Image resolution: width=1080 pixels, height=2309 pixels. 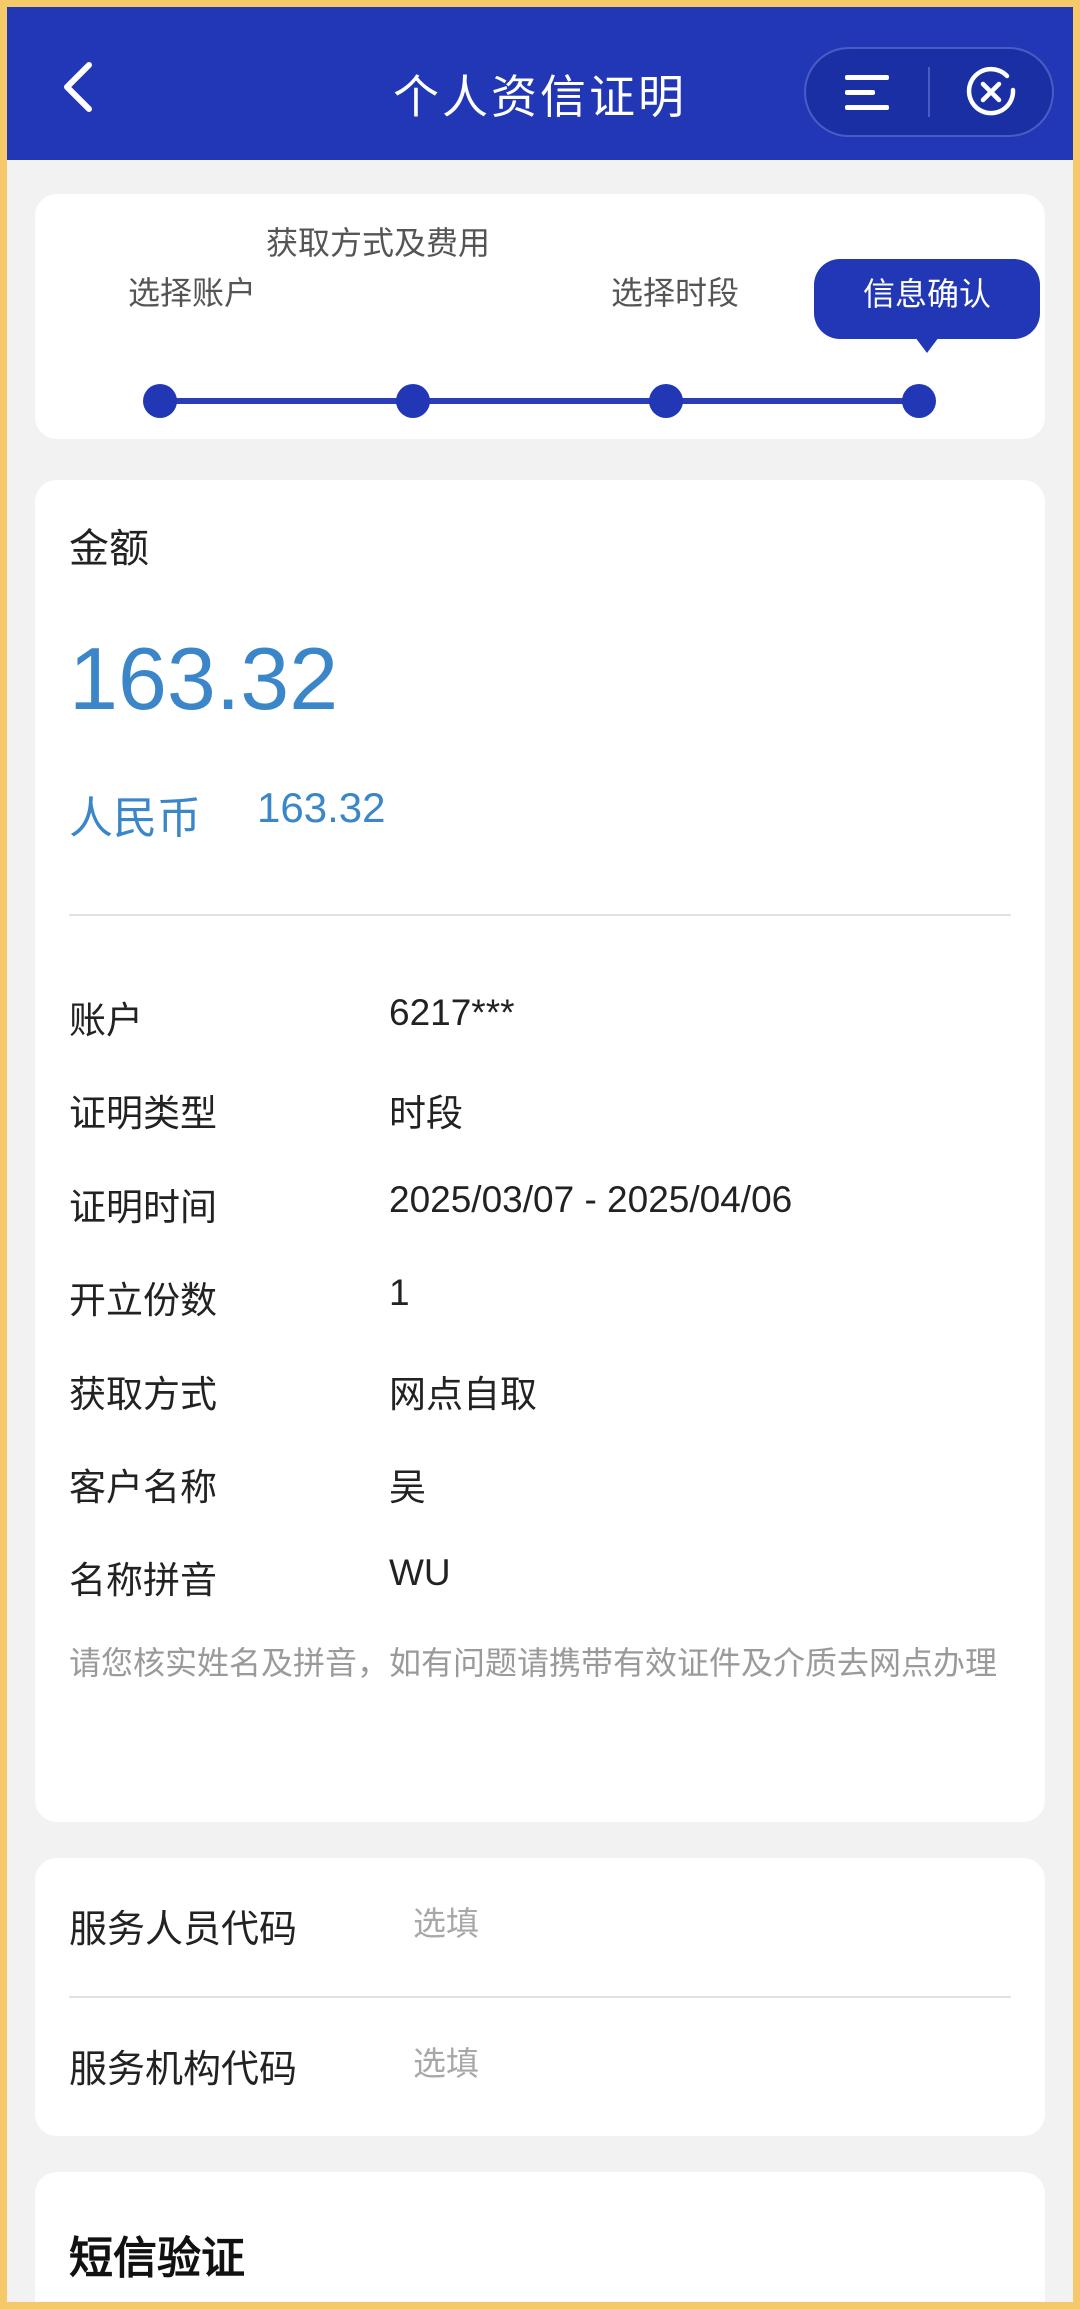 What do you see at coordinates (143, 1207) in the screenshot?
I see `cert-period-label: 证明时间` at bounding box center [143, 1207].